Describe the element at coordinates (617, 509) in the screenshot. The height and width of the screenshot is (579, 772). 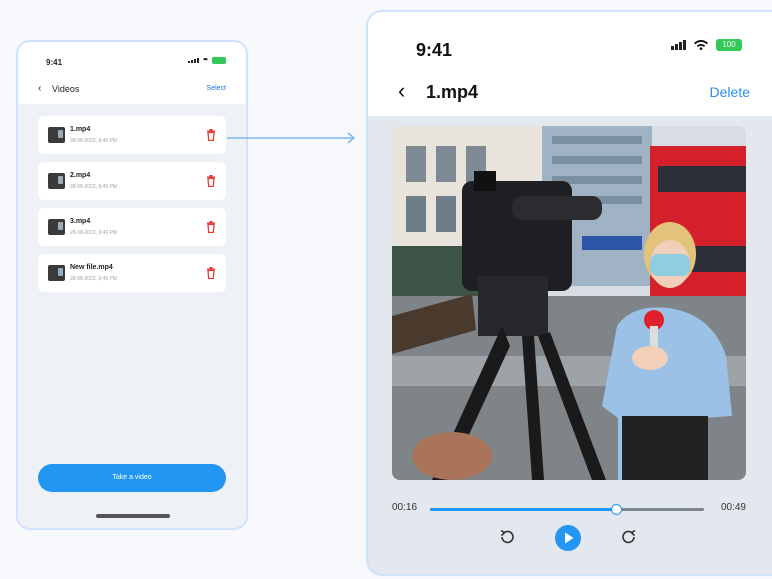
I see `progress-handle` at that location.